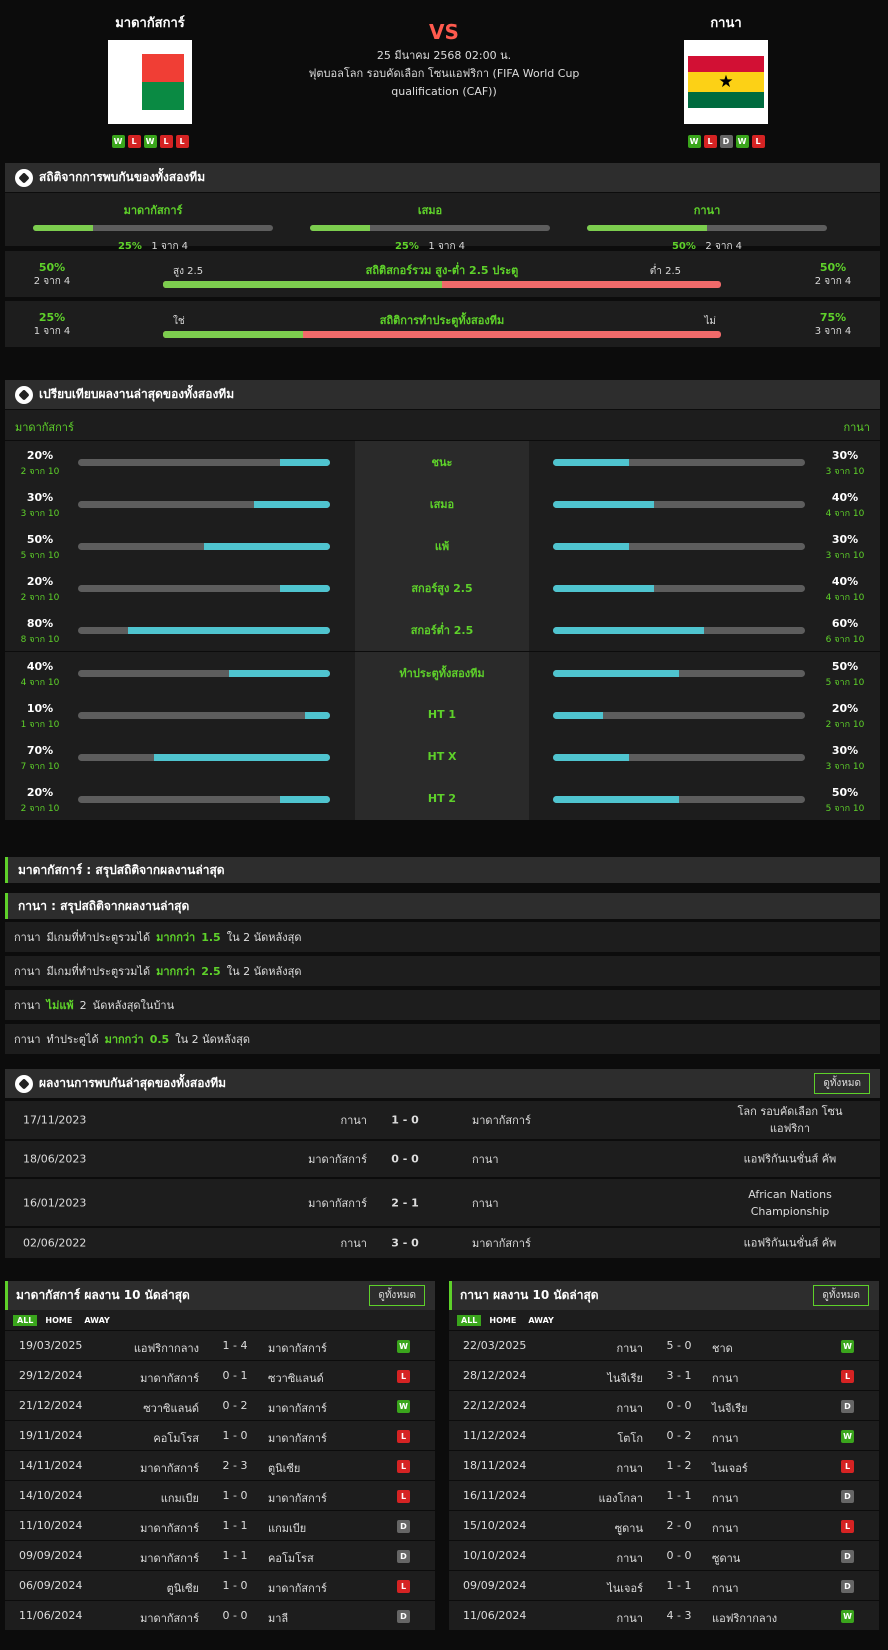 The height and width of the screenshot is (1650, 888). I want to click on result-row: 10/10/2024 กานา 0 - 0 ซูดาน D, so click(664, 1555).